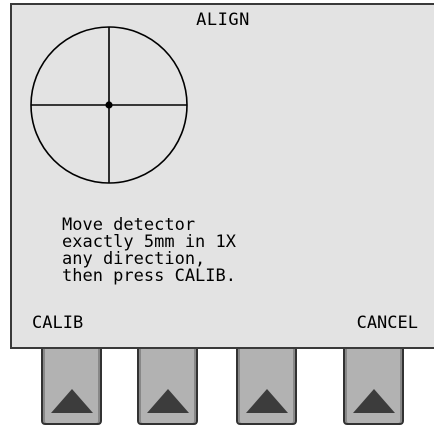  I want to click on calib-softkey-label: CALIB, so click(57, 323).